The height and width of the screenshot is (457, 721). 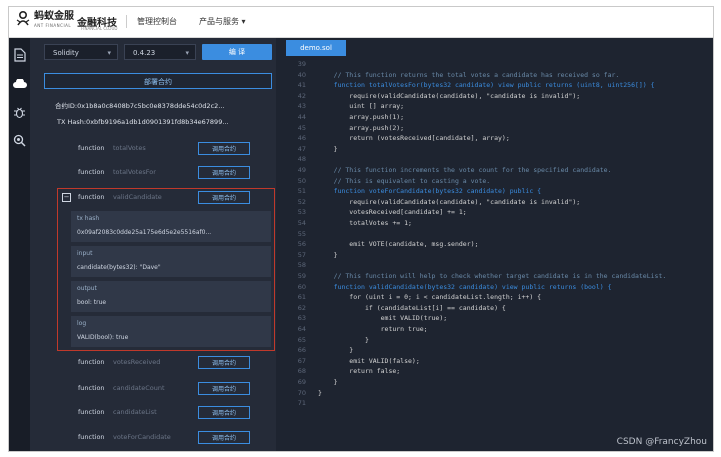 What do you see at coordinates (19, 55) in the screenshot?
I see `file-icon` at bounding box center [19, 55].